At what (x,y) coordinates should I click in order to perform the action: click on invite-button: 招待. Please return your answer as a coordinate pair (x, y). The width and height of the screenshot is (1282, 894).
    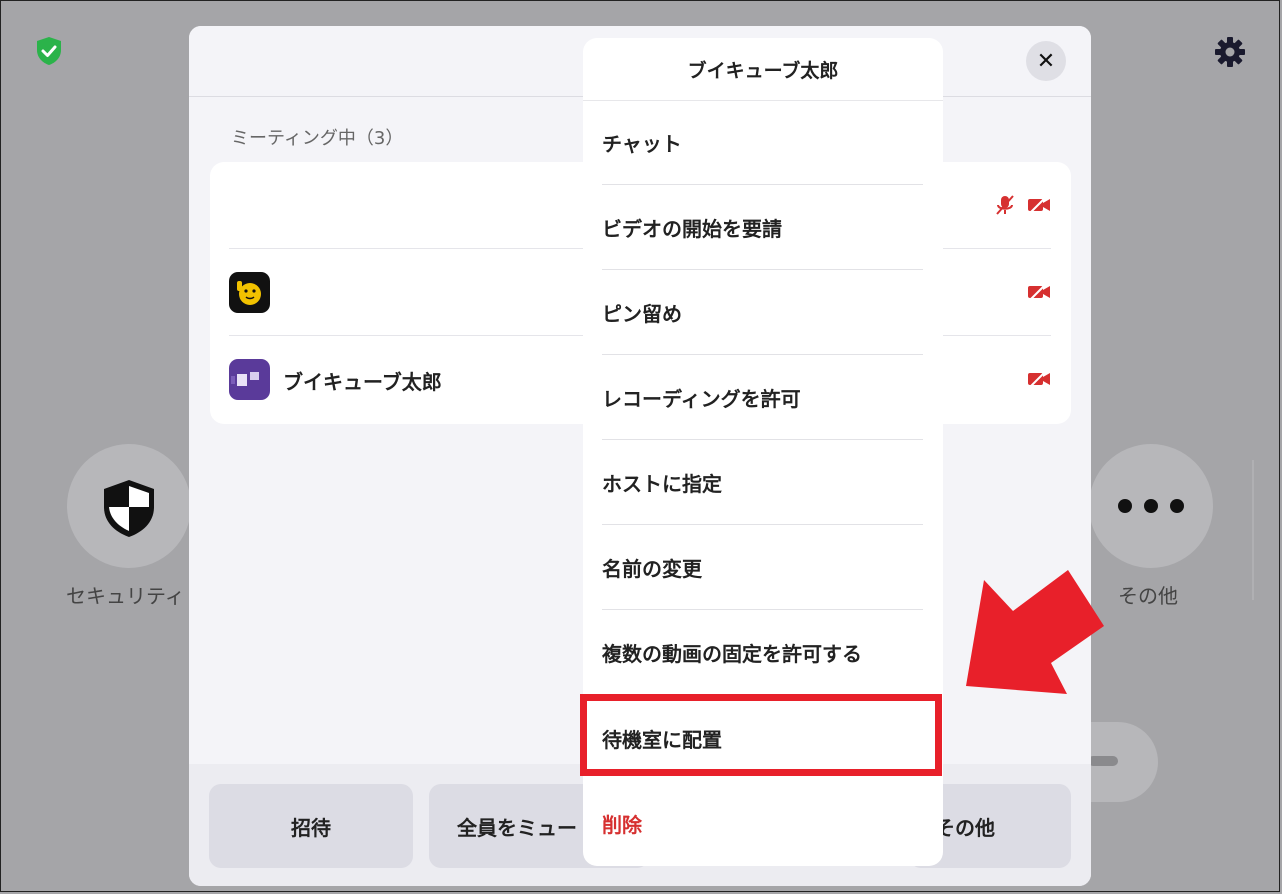
    Looking at the image, I should click on (311, 826).